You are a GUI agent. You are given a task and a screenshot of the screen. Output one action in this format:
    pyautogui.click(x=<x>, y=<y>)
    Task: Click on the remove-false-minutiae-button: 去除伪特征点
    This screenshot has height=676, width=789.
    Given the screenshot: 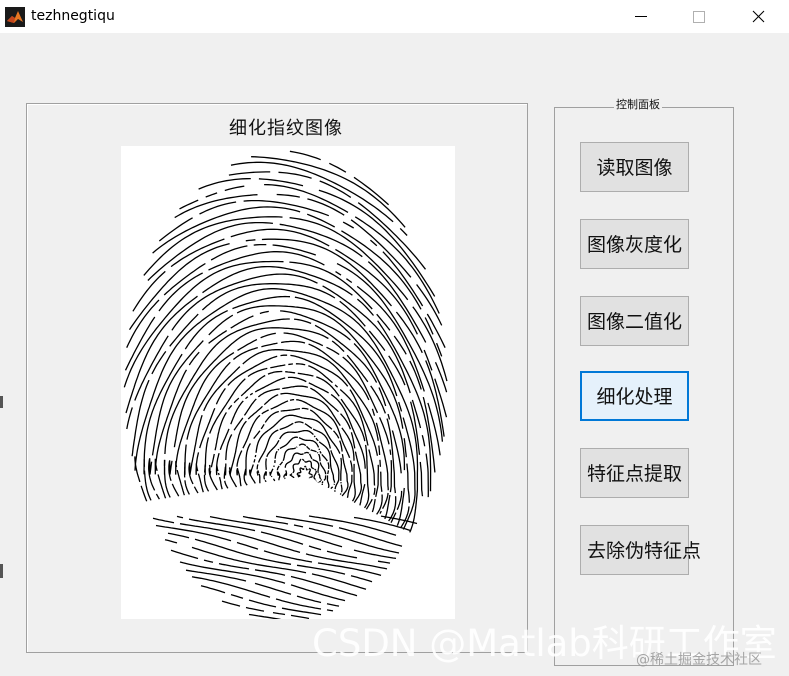 What is the action you would take?
    pyautogui.click(x=640, y=550)
    